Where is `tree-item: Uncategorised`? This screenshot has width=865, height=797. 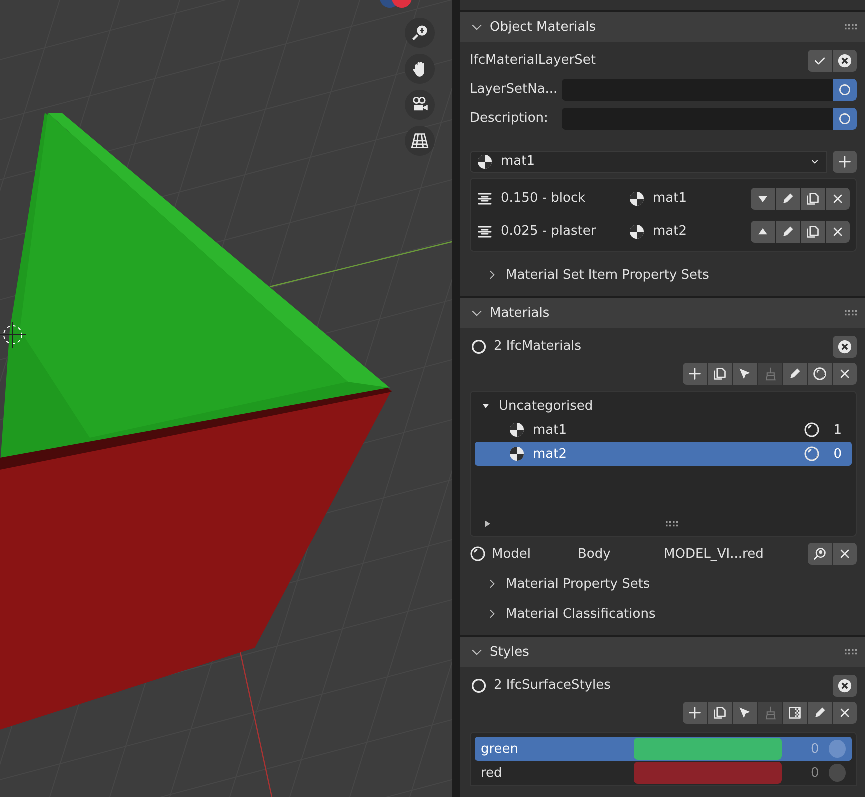
tree-item: Uncategorised is located at coordinates (663, 406).